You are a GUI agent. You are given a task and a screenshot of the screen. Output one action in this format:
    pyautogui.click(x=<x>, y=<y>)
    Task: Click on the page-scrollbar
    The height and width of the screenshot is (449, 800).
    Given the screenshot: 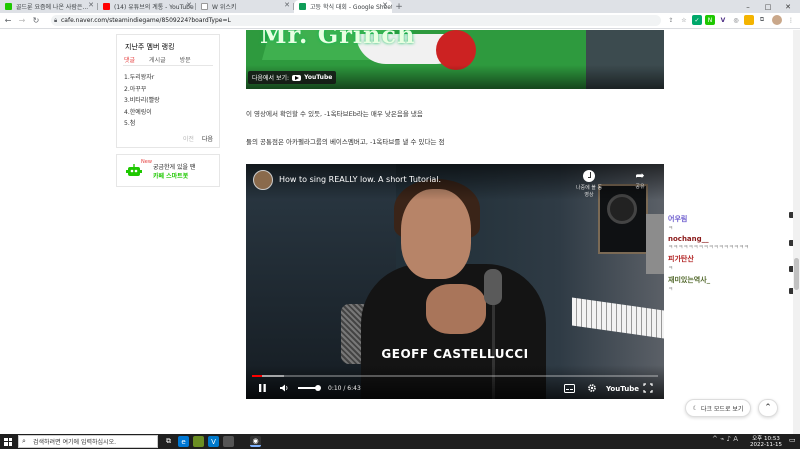 What is the action you would take?
    pyautogui.click(x=796, y=232)
    